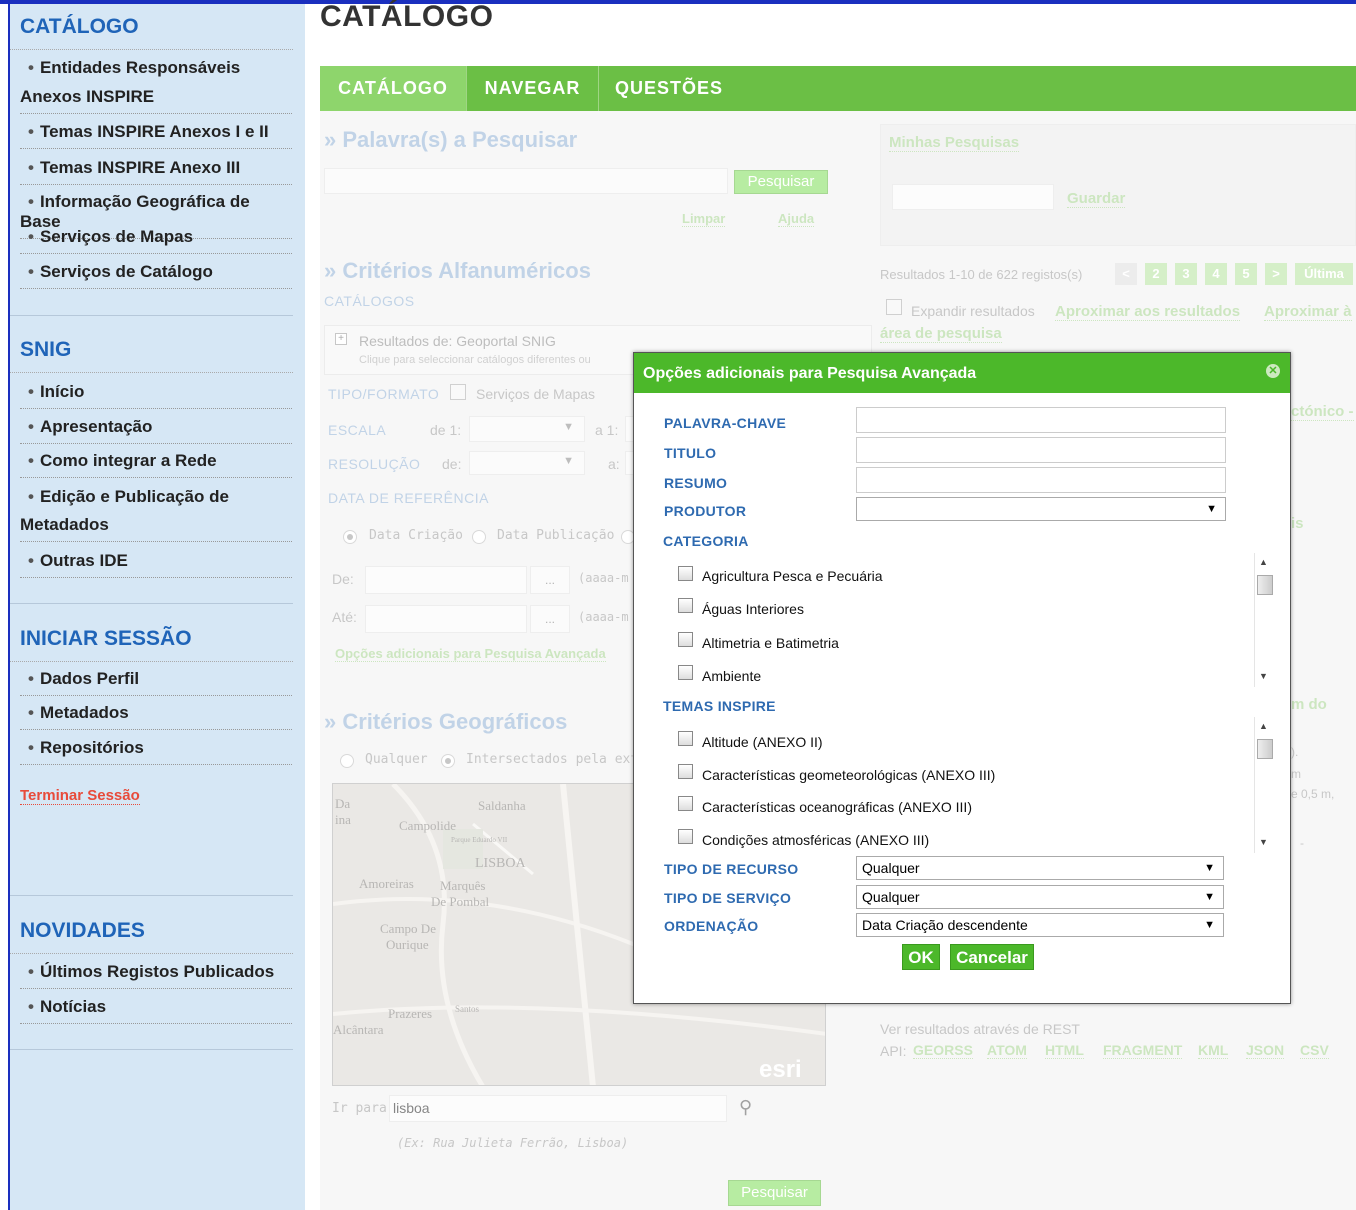  Describe the element at coordinates (770, 643) in the screenshot. I see `category-item: Altimetria e Batimetria` at that location.